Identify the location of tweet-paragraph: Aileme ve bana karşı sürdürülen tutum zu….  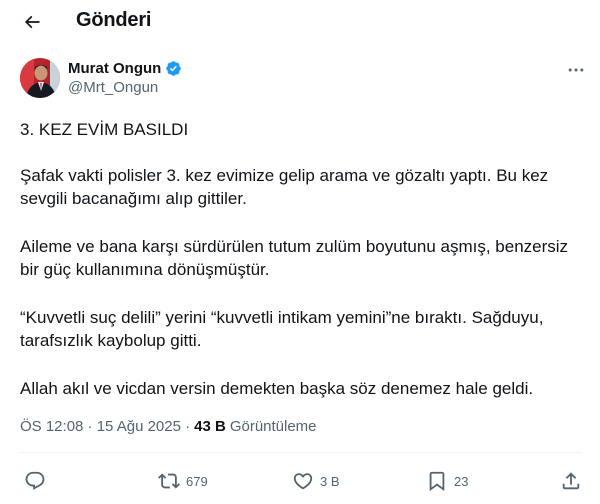
(294, 258).